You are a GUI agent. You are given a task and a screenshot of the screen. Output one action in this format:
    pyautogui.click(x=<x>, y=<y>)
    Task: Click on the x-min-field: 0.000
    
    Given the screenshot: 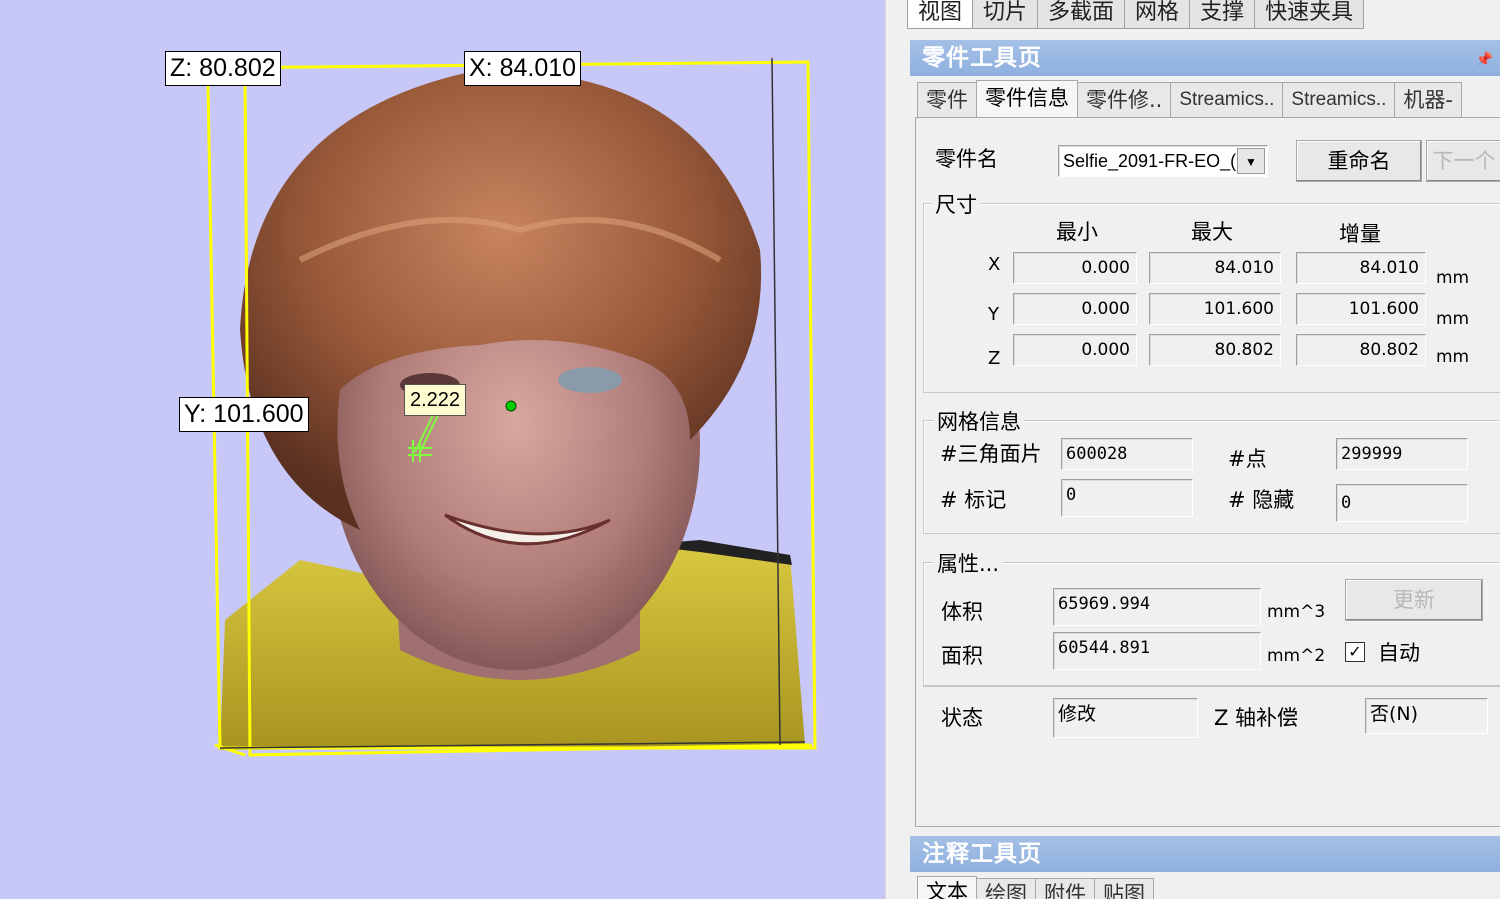 What is the action you would take?
    pyautogui.click(x=1075, y=268)
    